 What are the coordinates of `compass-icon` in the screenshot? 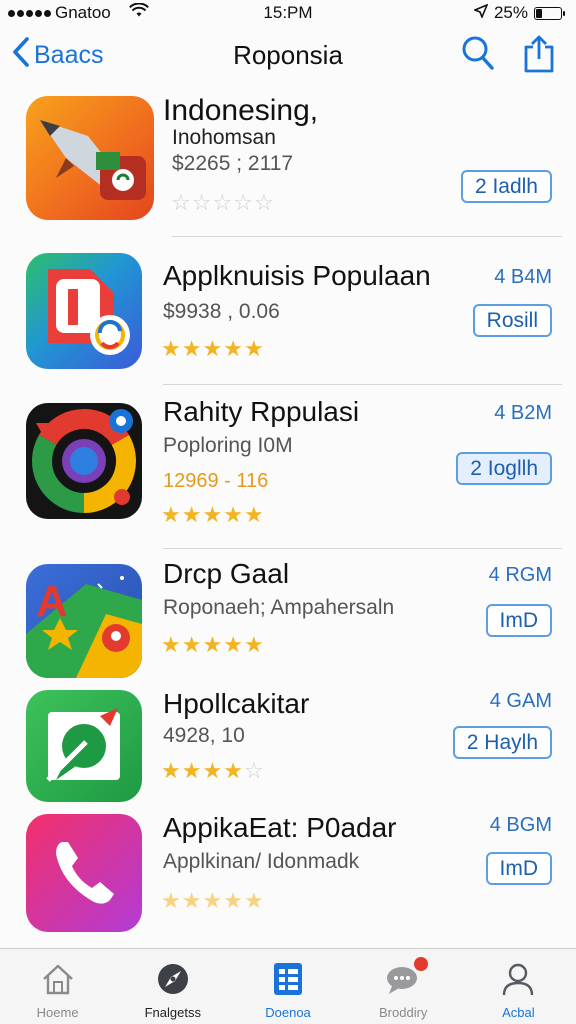 It's located at (173, 979).